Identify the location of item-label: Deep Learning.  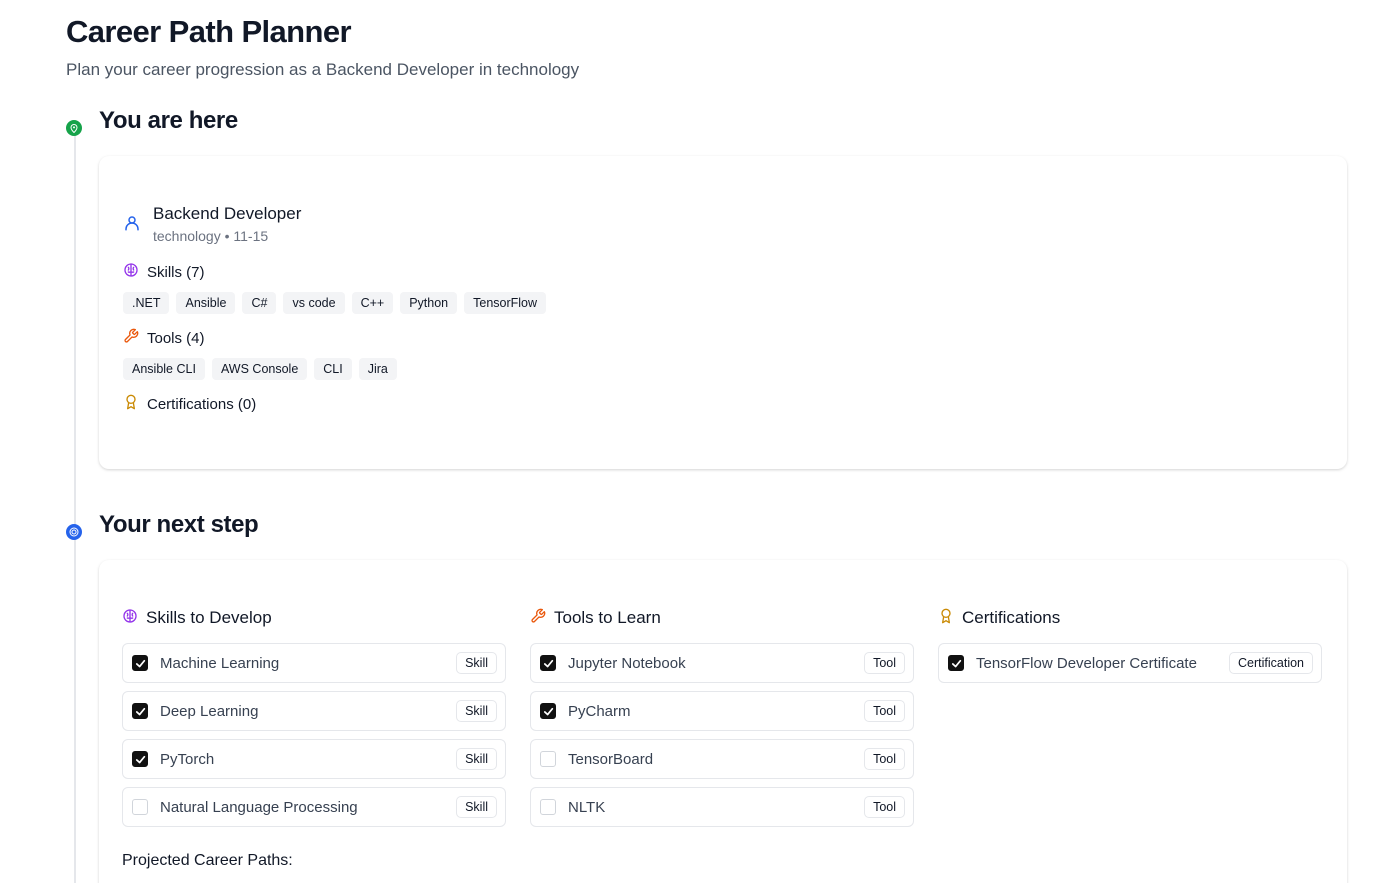
(209, 711).